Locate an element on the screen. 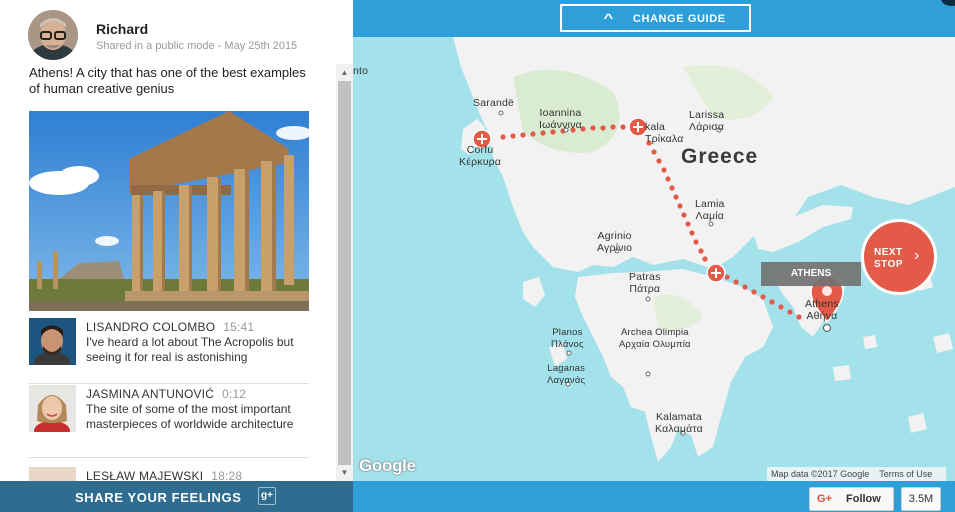 Image resolution: width=955 pixels, height=512 pixels. follower-count: 3.5M is located at coordinates (921, 499).